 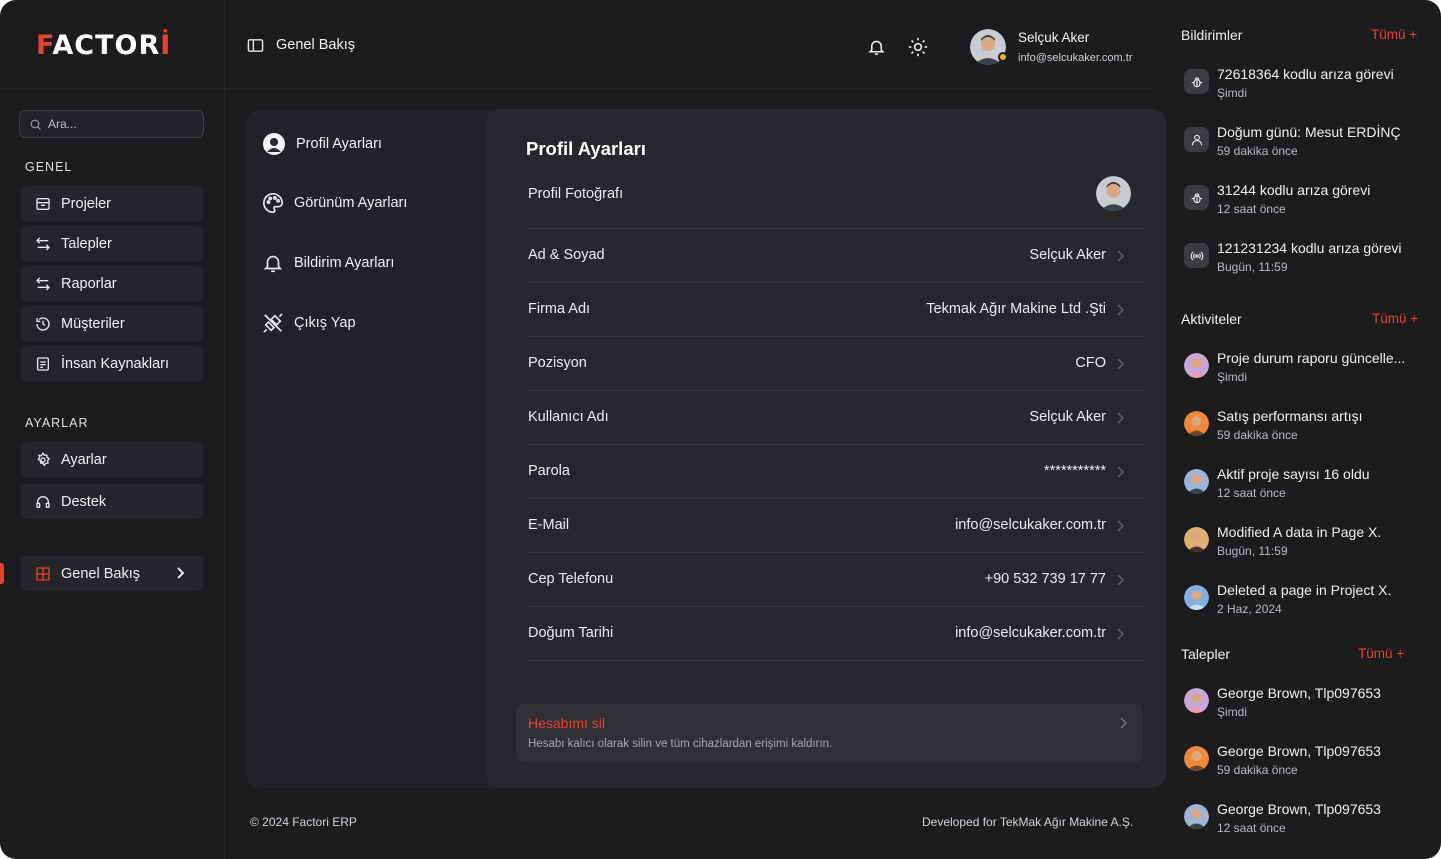 I want to click on notifications-all-link: Tümü +, so click(x=1394, y=34).